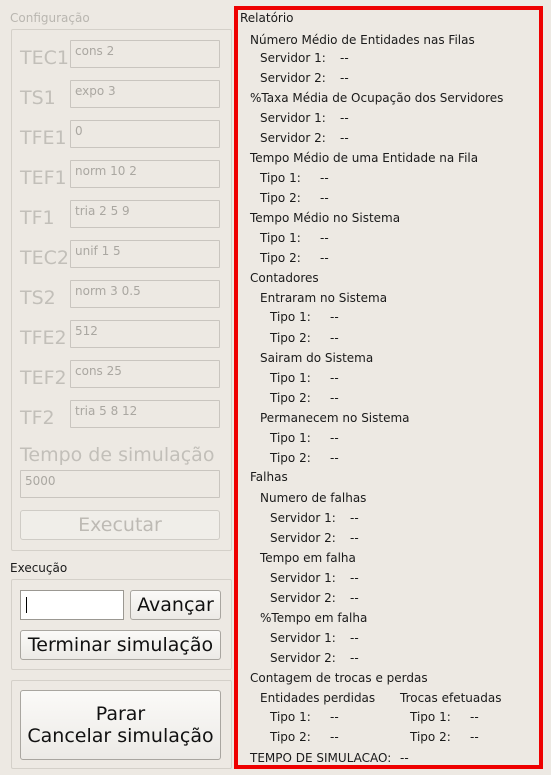 The width and height of the screenshot is (551, 775). What do you see at coordinates (120, 645) in the screenshot?
I see `finish-simulation-button: Terminar simulação` at bounding box center [120, 645].